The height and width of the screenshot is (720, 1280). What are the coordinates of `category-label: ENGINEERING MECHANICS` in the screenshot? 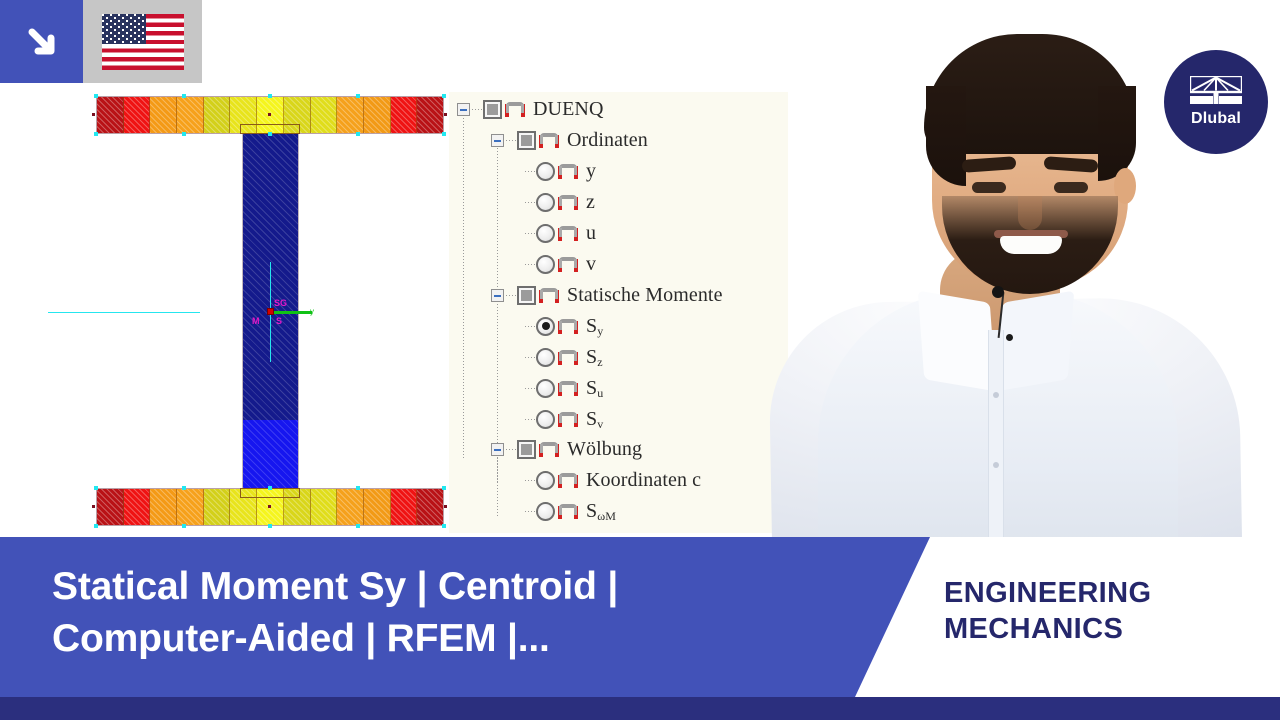 It's located at (1109, 611).